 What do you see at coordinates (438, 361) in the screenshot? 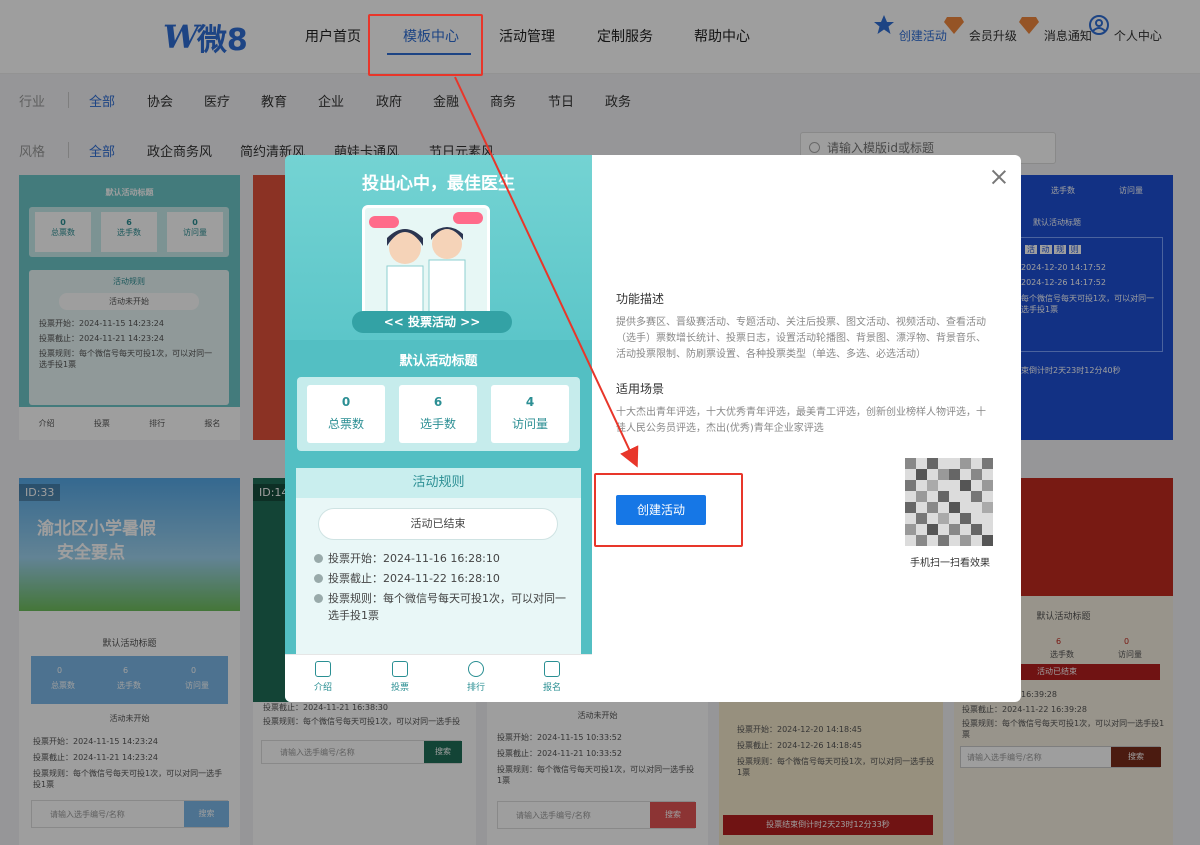
I see `activity-title: 默认活动标题` at bounding box center [438, 361].